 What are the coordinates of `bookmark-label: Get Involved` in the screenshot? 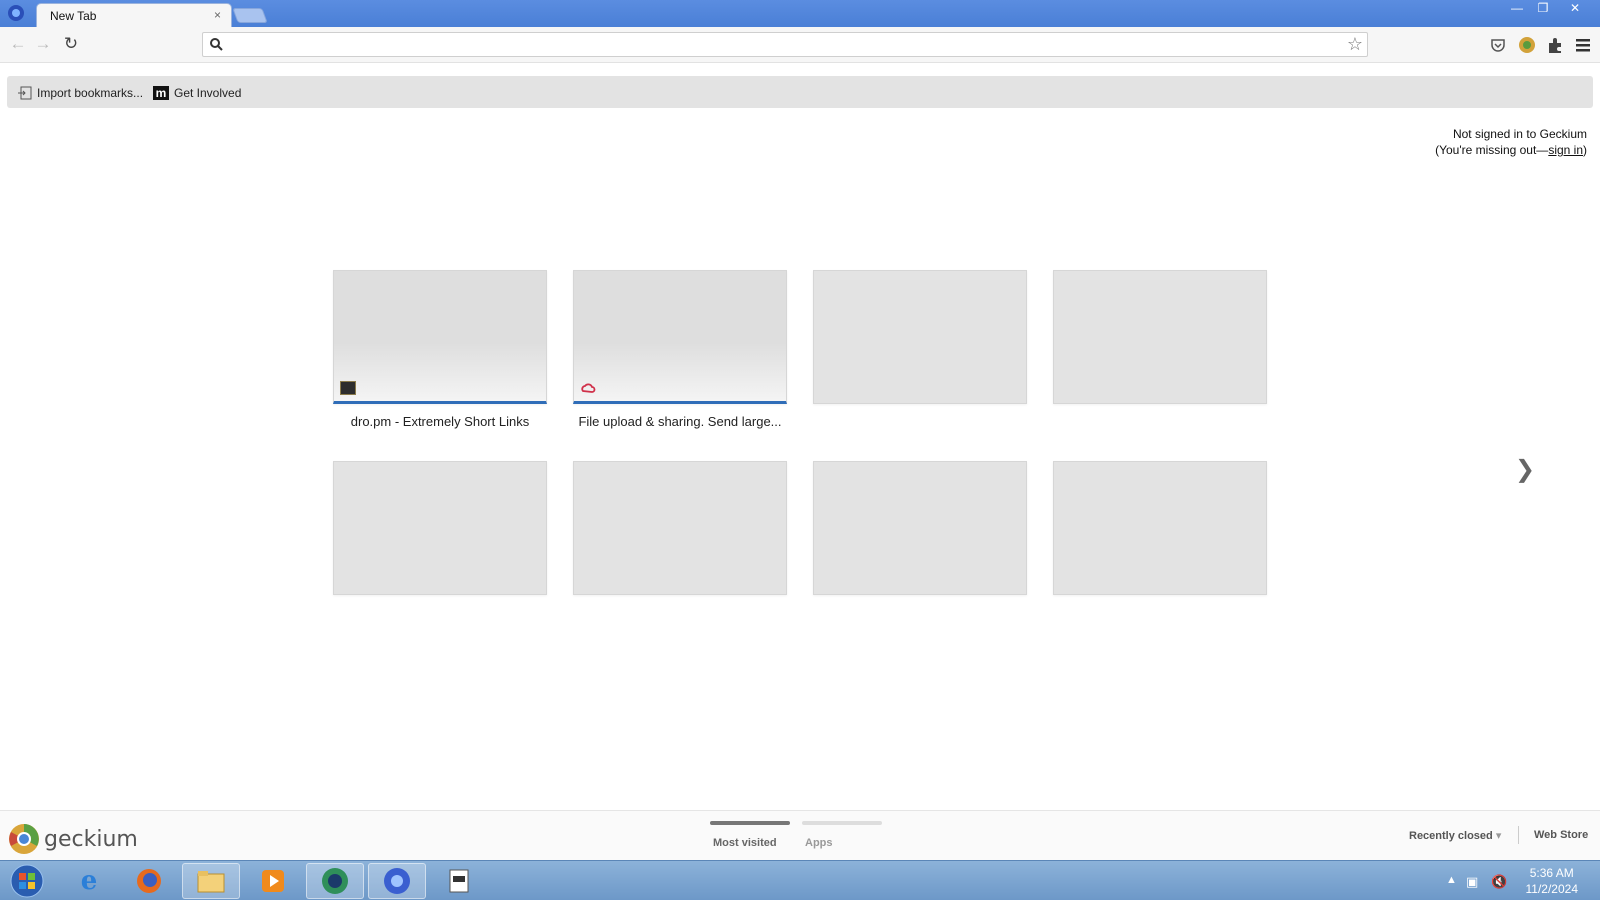 It's located at (208, 93).